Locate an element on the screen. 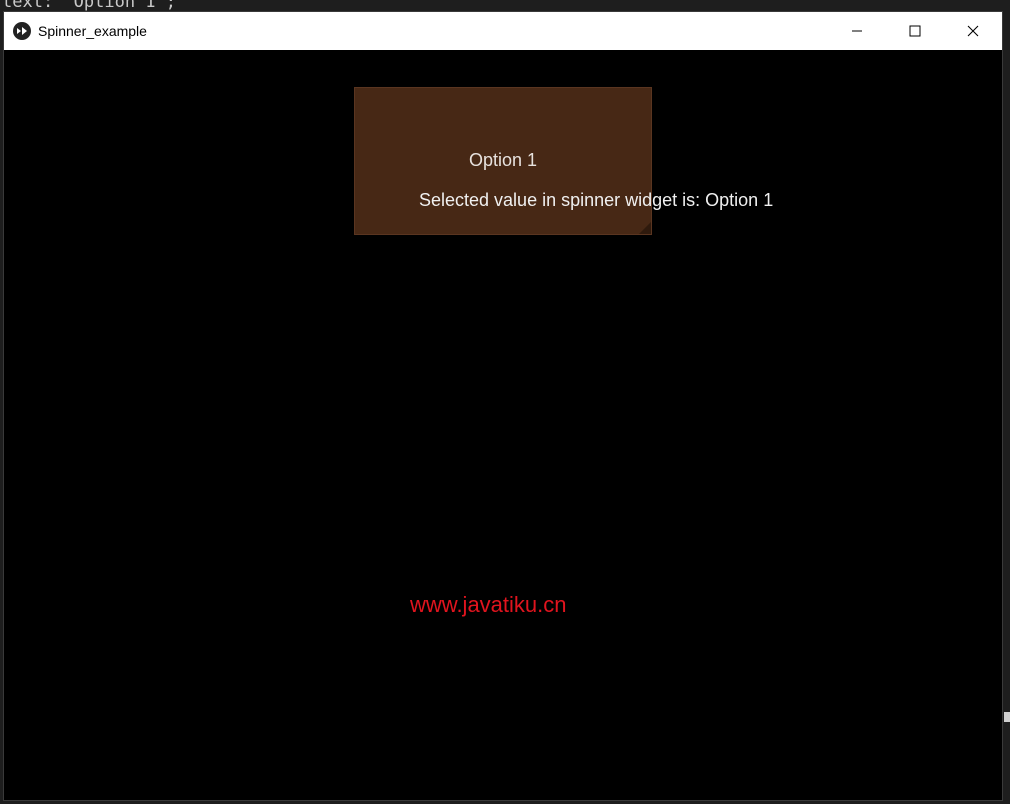  close-icon is located at coordinates (973, 31).